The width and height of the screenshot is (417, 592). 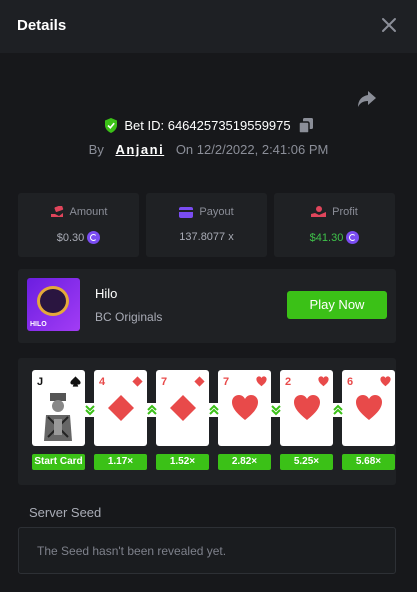 What do you see at coordinates (368, 462) in the screenshot?
I see `card-multiplier-tag: 5.68×` at bounding box center [368, 462].